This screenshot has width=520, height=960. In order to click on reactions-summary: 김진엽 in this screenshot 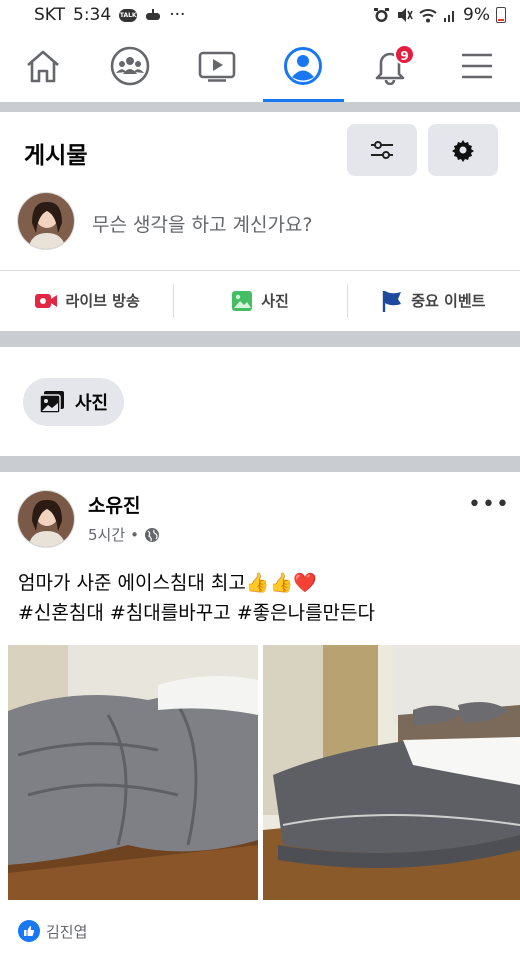, I will do `click(52, 931)`.